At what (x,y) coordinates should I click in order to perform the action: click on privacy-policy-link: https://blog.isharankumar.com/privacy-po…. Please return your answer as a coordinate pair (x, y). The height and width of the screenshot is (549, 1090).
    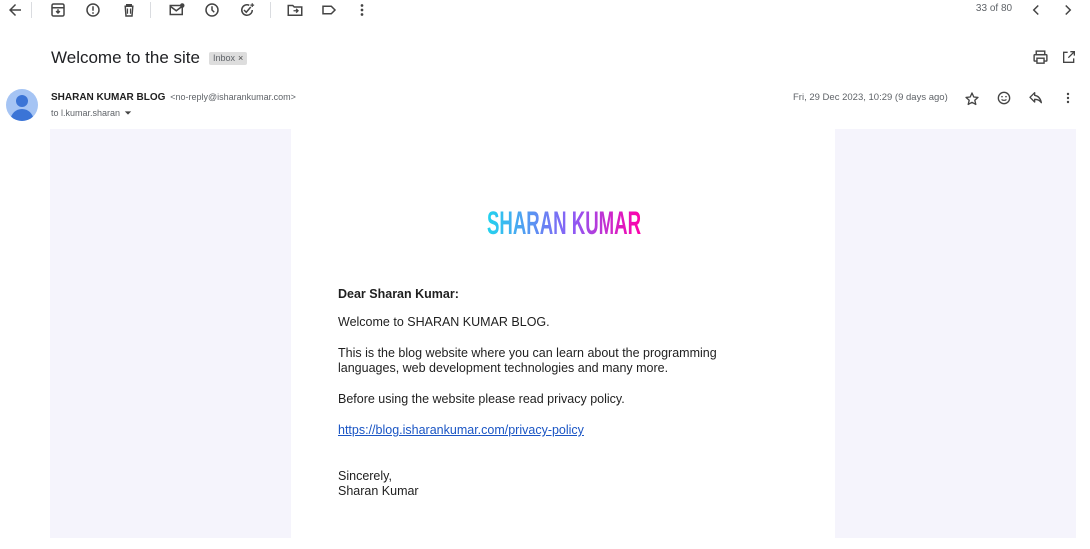
    Looking at the image, I should click on (461, 430).